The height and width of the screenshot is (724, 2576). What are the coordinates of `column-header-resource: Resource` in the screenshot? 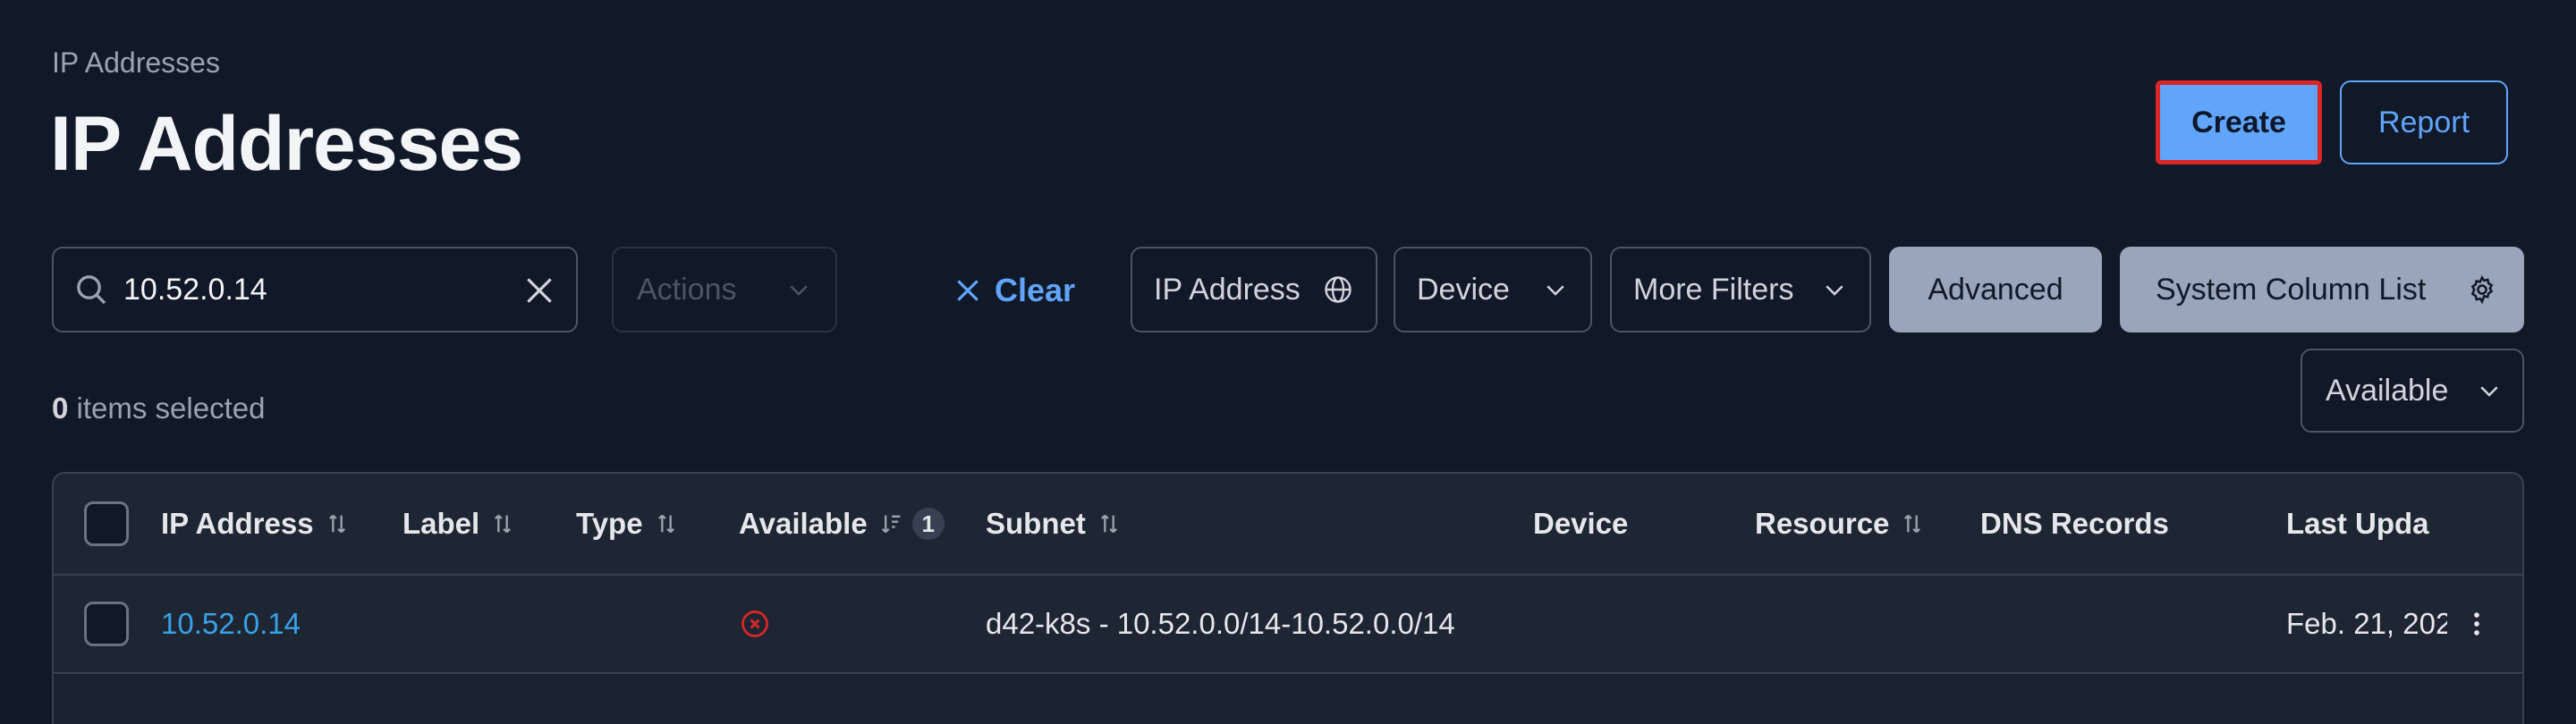 It's located at (1840, 524).